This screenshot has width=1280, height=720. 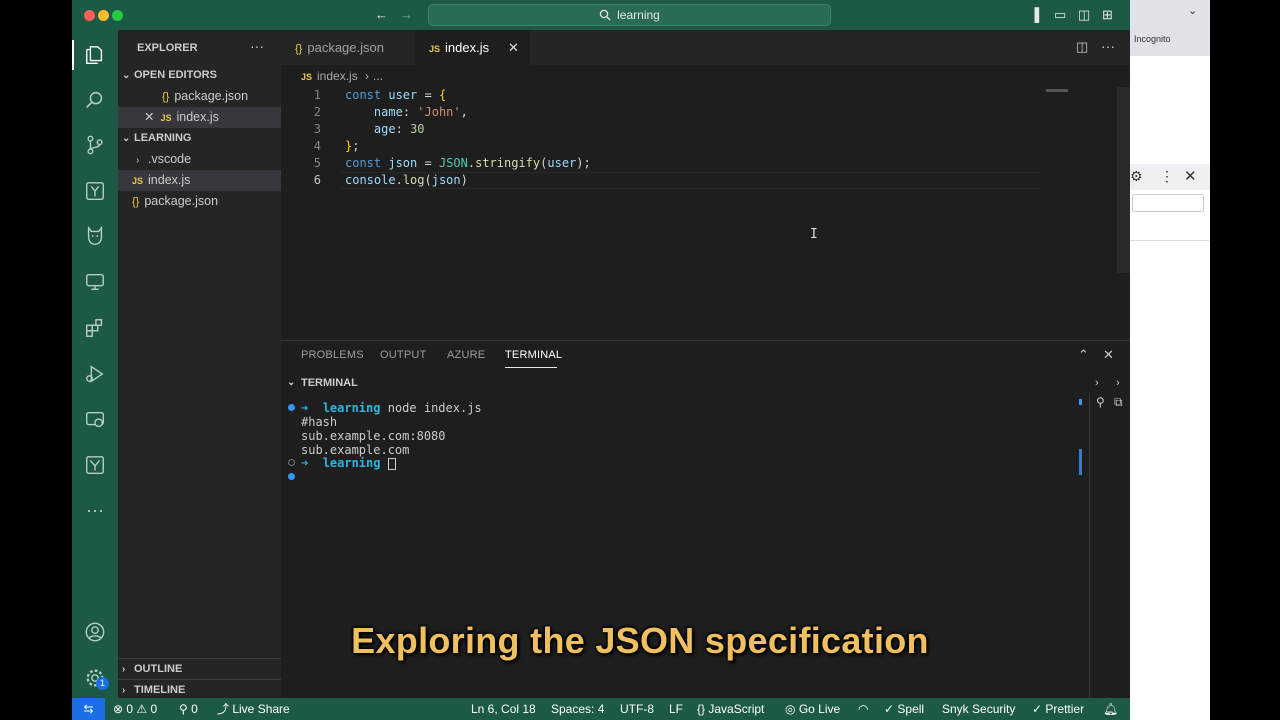 I want to click on browser-input, so click(x=1168, y=203).